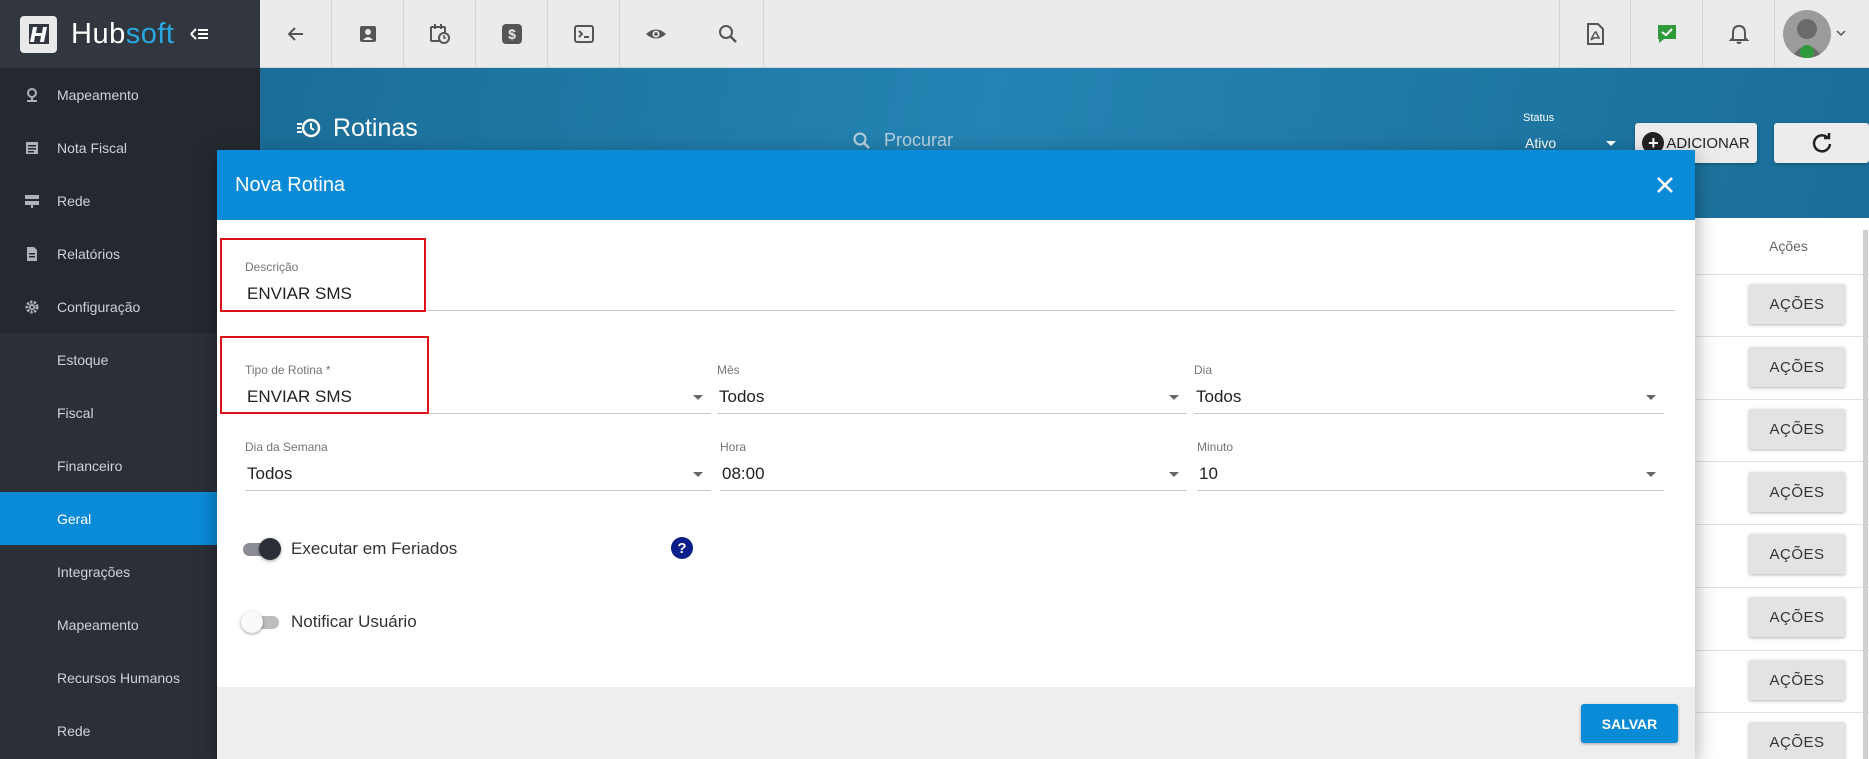 The height and width of the screenshot is (759, 1869). What do you see at coordinates (953, 465) in the screenshot?
I see `hora-select: Hora 08:00` at bounding box center [953, 465].